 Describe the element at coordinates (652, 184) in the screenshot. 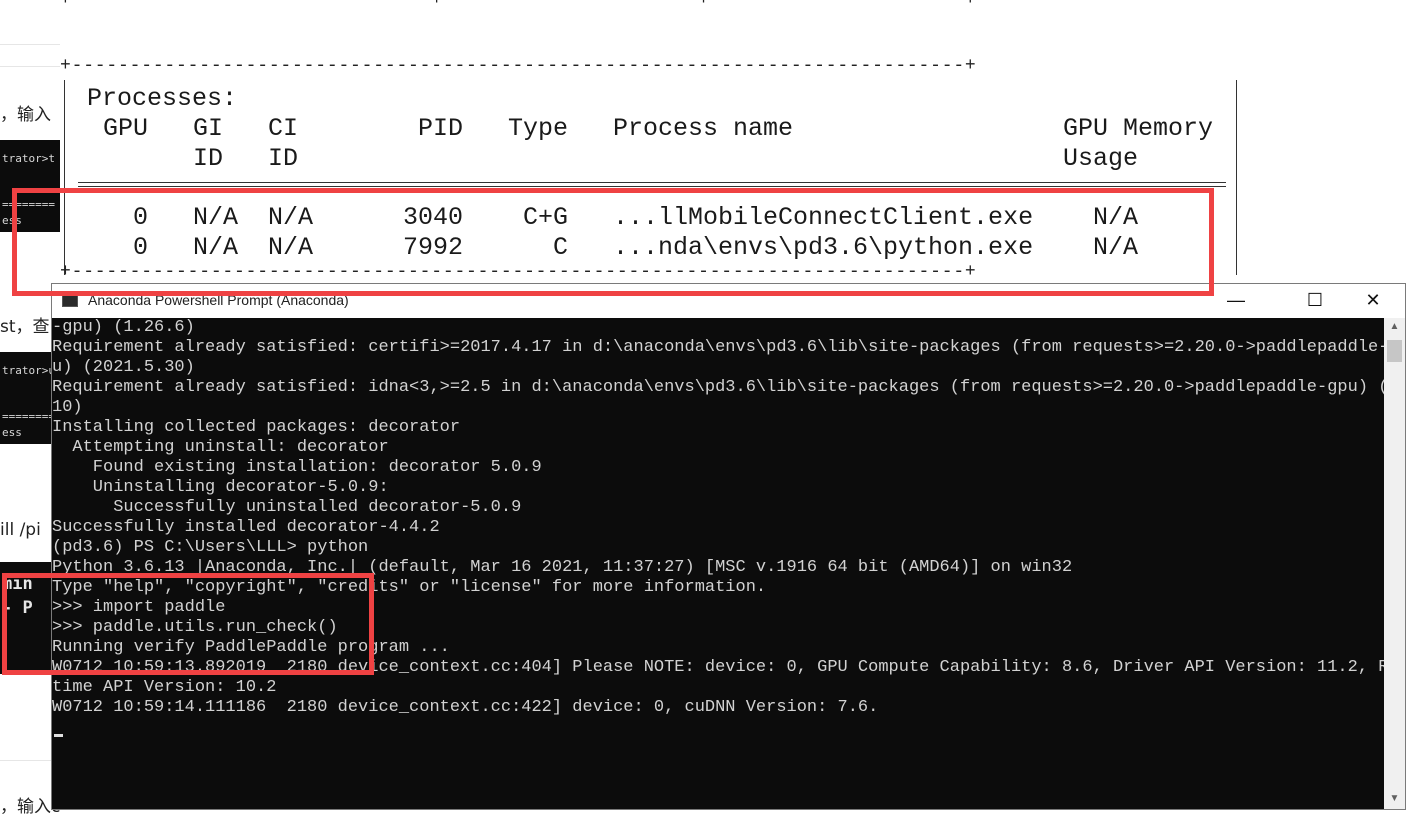

I see `header-separator` at that location.